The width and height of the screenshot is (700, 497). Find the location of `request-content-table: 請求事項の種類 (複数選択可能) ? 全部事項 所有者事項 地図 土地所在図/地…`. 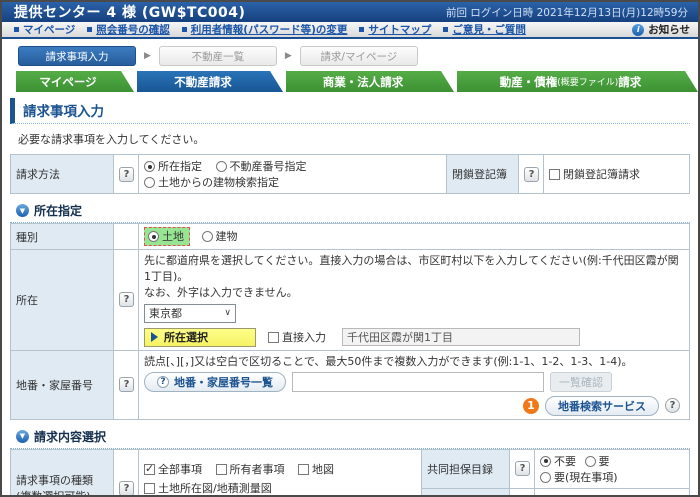

request-content-table: 請求事項の種類 (複数選択可能) ? 全部事項 所有者事項 地図 土地所在図/地… is located at coordinates (350, 471).